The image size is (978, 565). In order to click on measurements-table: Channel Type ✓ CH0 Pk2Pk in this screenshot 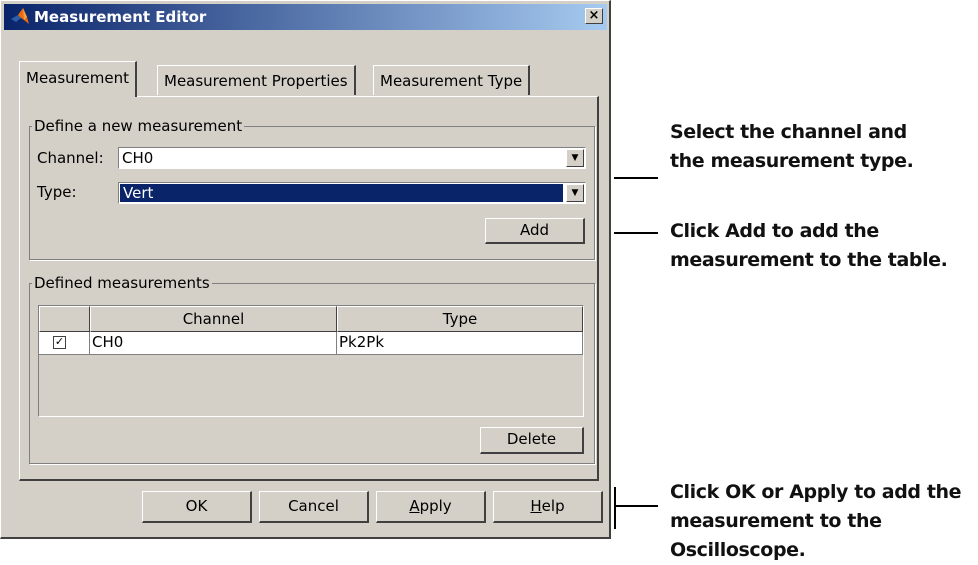, I will do `click(311, 361)`.